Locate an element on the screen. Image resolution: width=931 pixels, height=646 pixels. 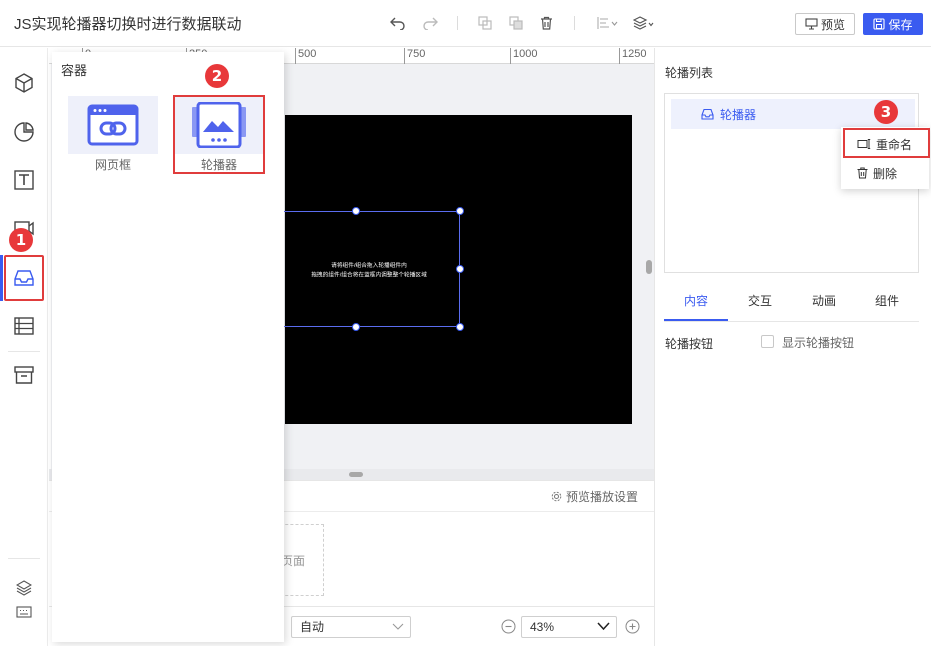
gear-icon is located at coordinates (556, 496).